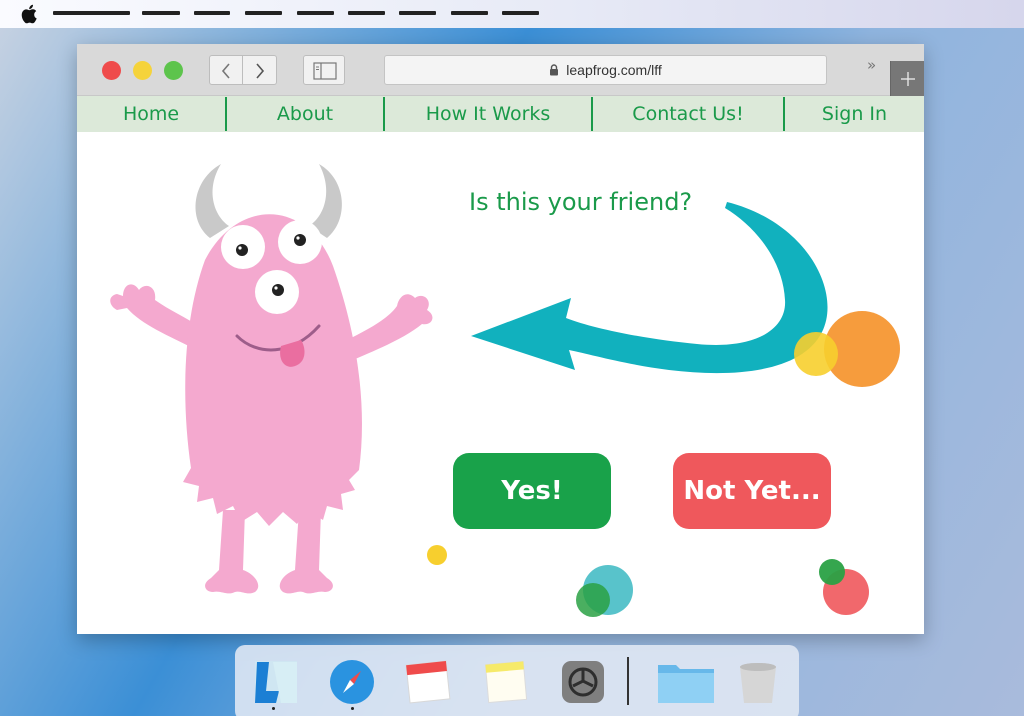 The height and width of the screenshot is (716, 1024). I want to click on nav-about: About, so click(305, 114).